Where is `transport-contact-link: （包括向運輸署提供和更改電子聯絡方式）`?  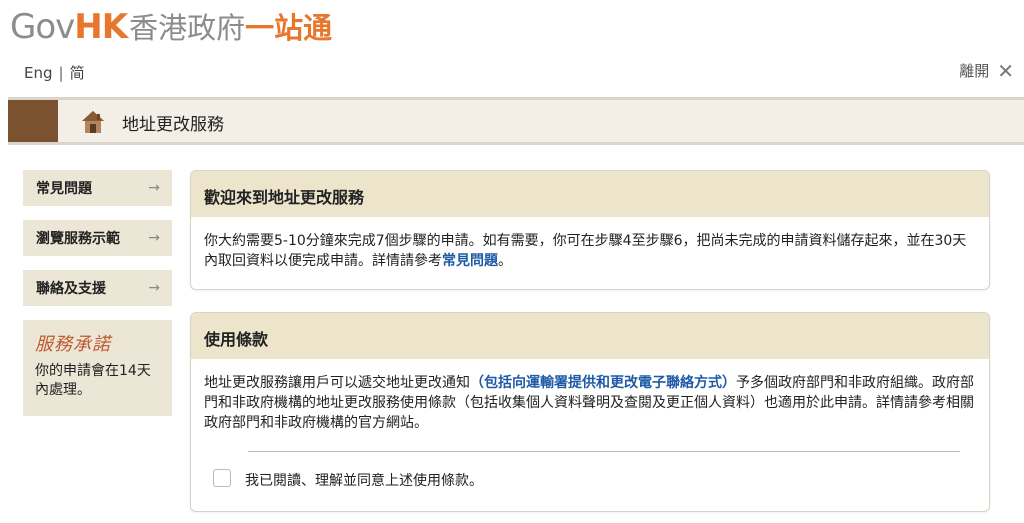
transport-contact-link: （包括向運輸署提供和更改電子聯絡方式） is located at coordinates (603, 383).